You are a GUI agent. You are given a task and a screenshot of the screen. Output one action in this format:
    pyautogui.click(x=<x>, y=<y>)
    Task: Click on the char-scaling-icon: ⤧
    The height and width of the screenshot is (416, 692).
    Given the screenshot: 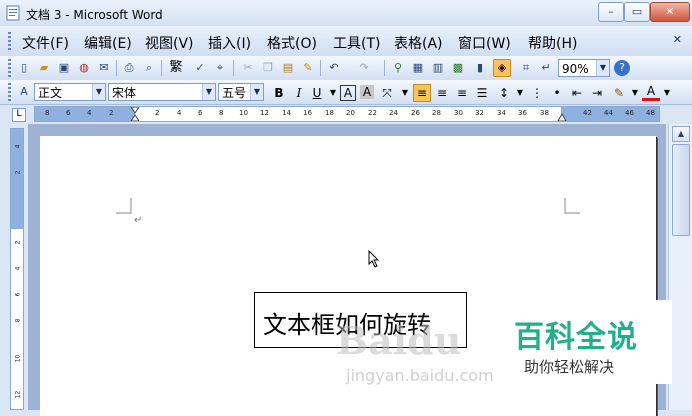 What is the action you would take?
    pyautogui.click(x=387, y=93)
    